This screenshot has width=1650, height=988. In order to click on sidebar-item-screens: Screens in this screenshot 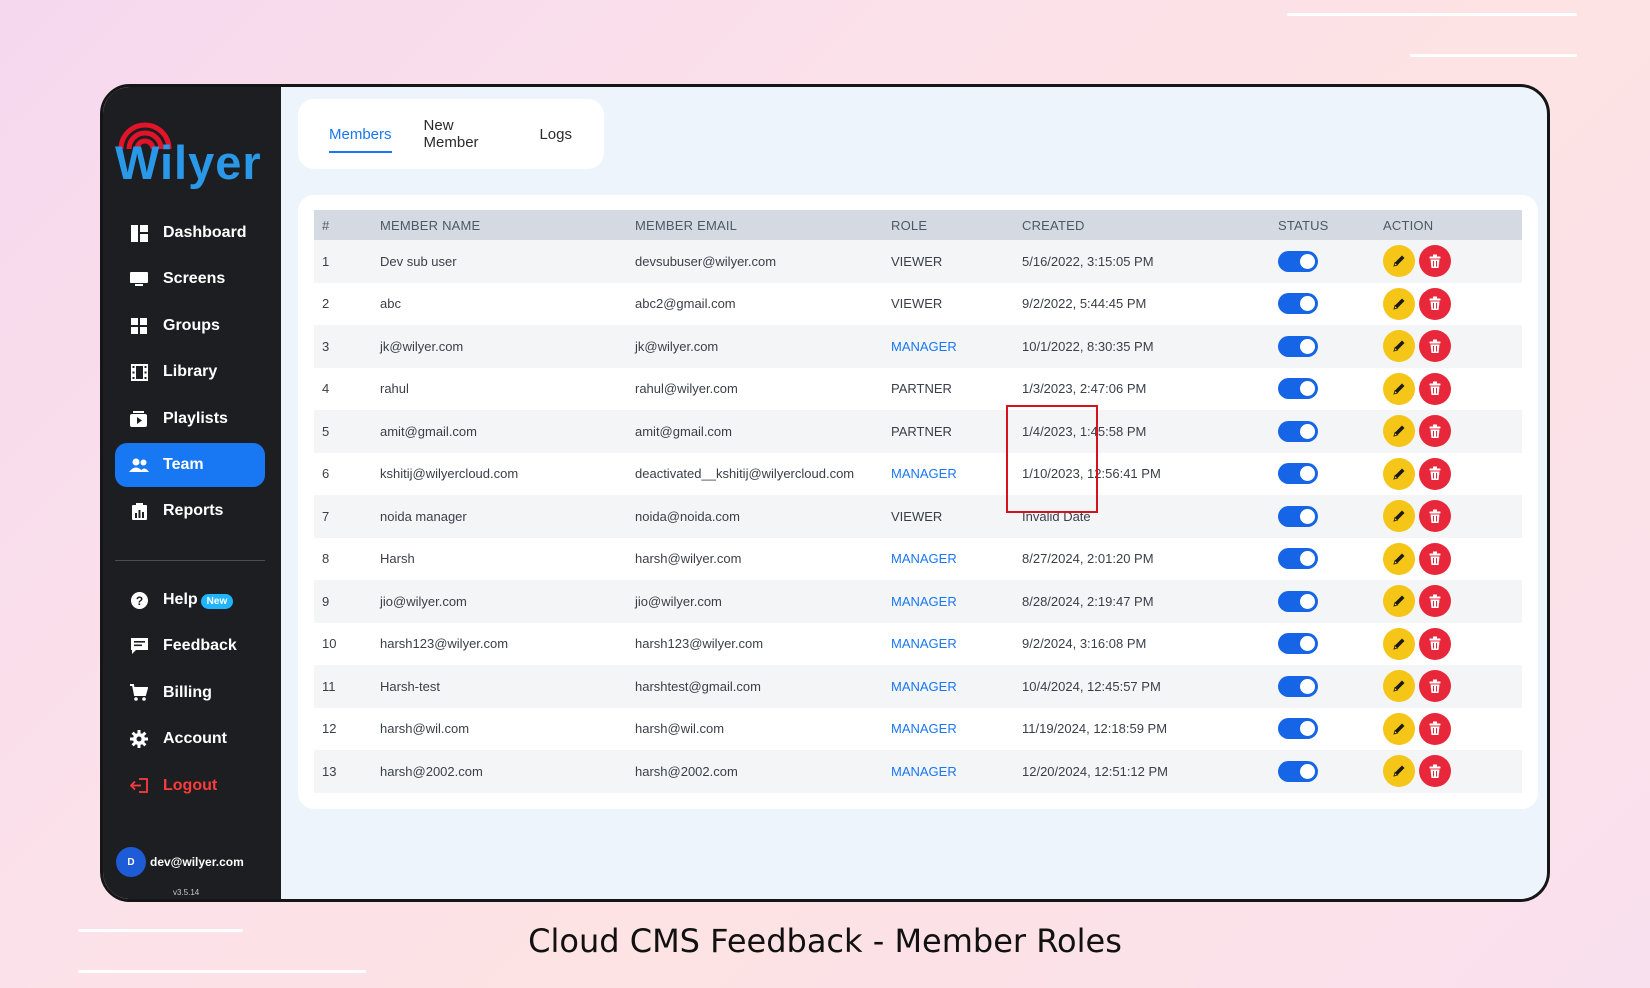, I will do `click(190, 279)`.